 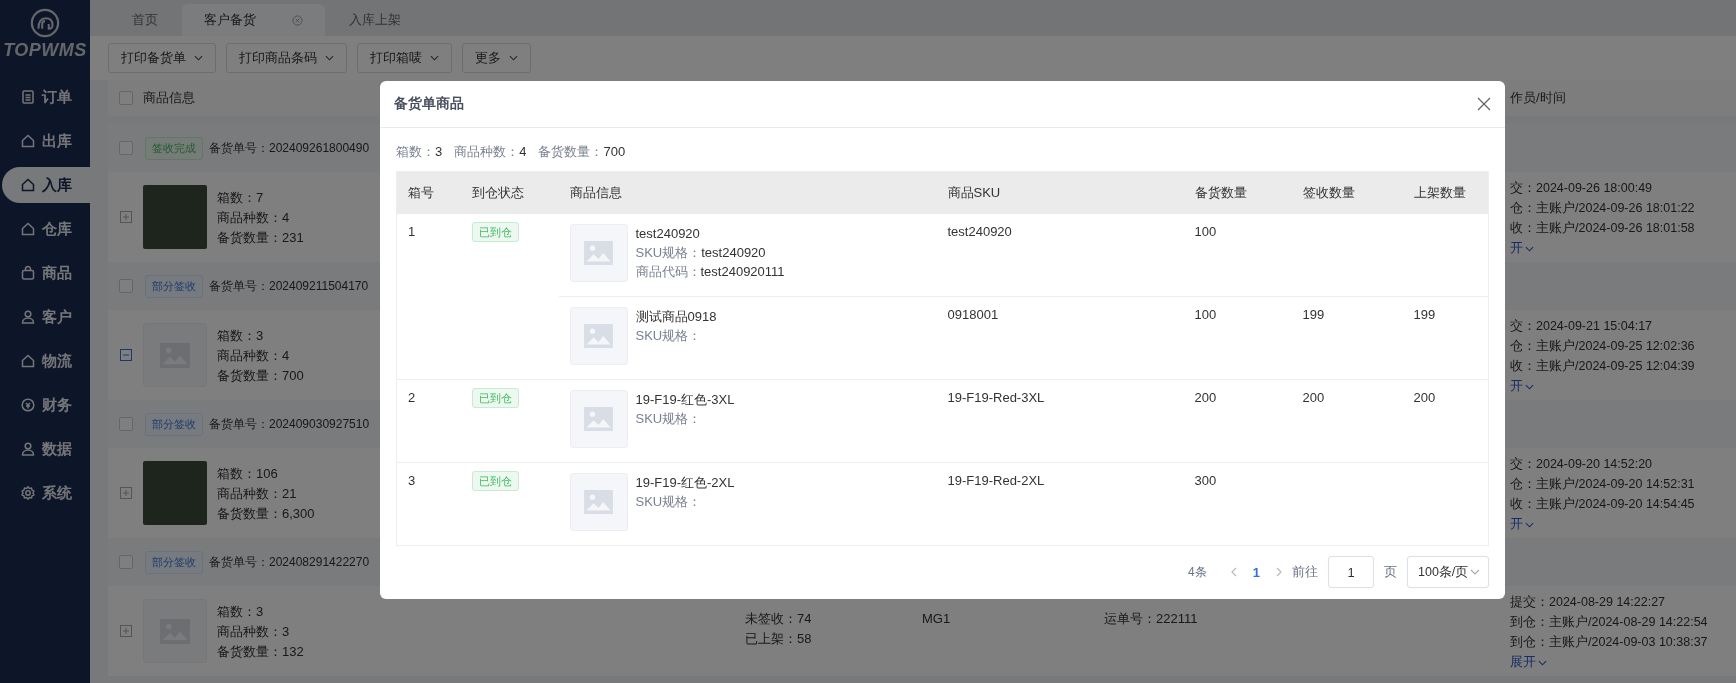 I want to click on time-text: 收：主账户/2024-09-20 14:54:45, so click(x=1603, y=504).